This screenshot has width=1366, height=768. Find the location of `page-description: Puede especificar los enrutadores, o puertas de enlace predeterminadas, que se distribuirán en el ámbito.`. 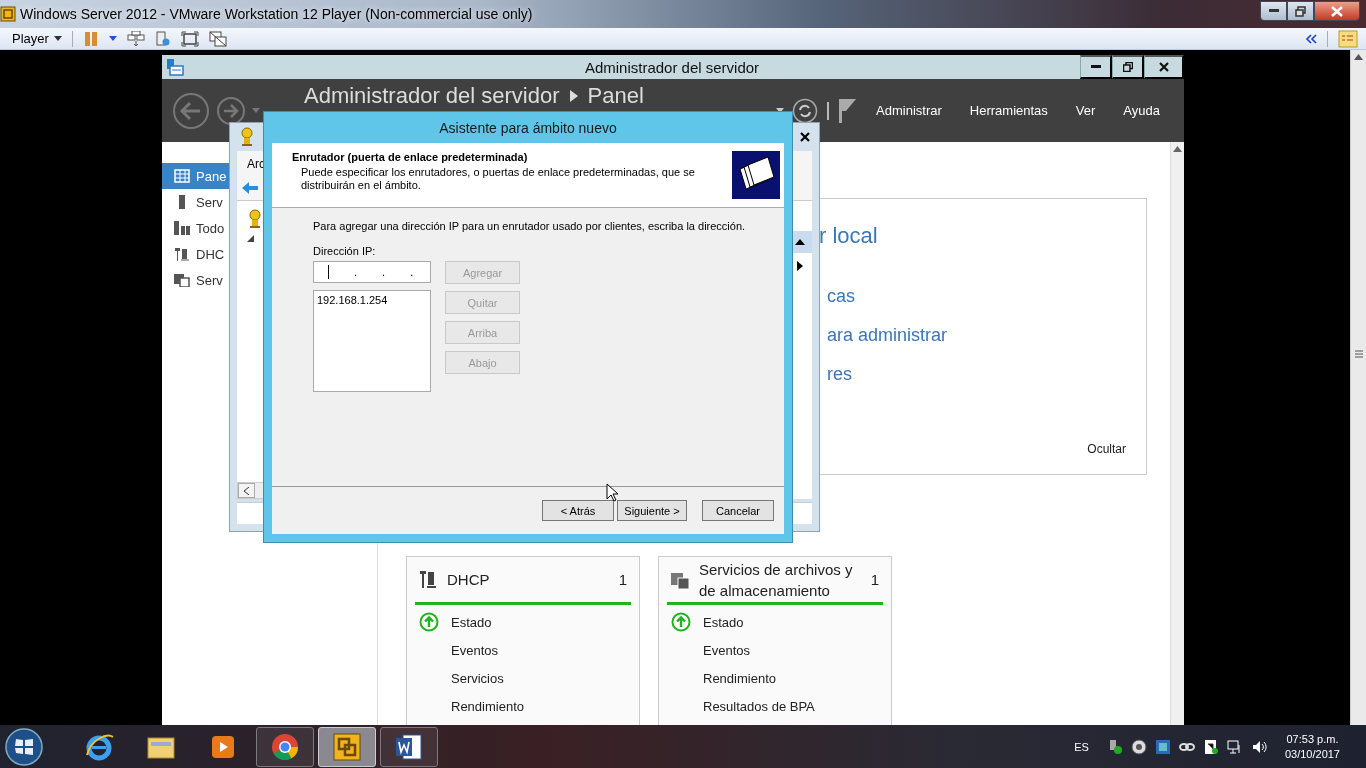

page-description: Puede especificar los enrutadores, o puertas de enlace predeterminadas, que se distribuirán en el ámbito. is located at coordinates (498, 179).